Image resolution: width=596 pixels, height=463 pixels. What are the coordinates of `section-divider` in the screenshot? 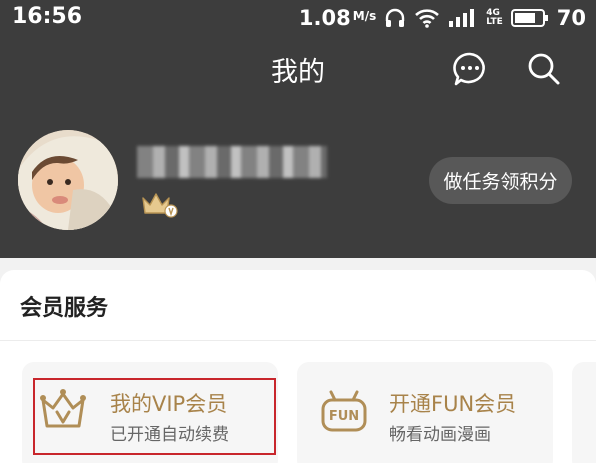 It's located at (298, 340).